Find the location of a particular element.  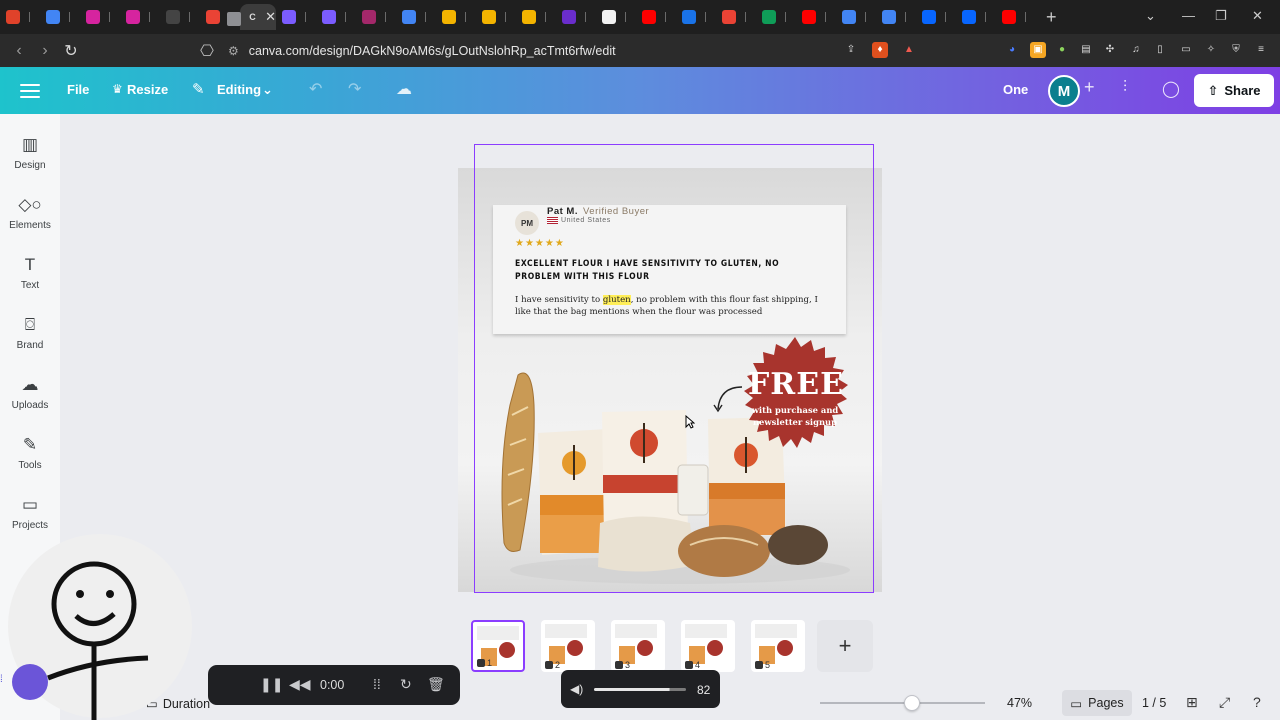

brave-shield-icon: ♦ is located at coordinates (880, 50).